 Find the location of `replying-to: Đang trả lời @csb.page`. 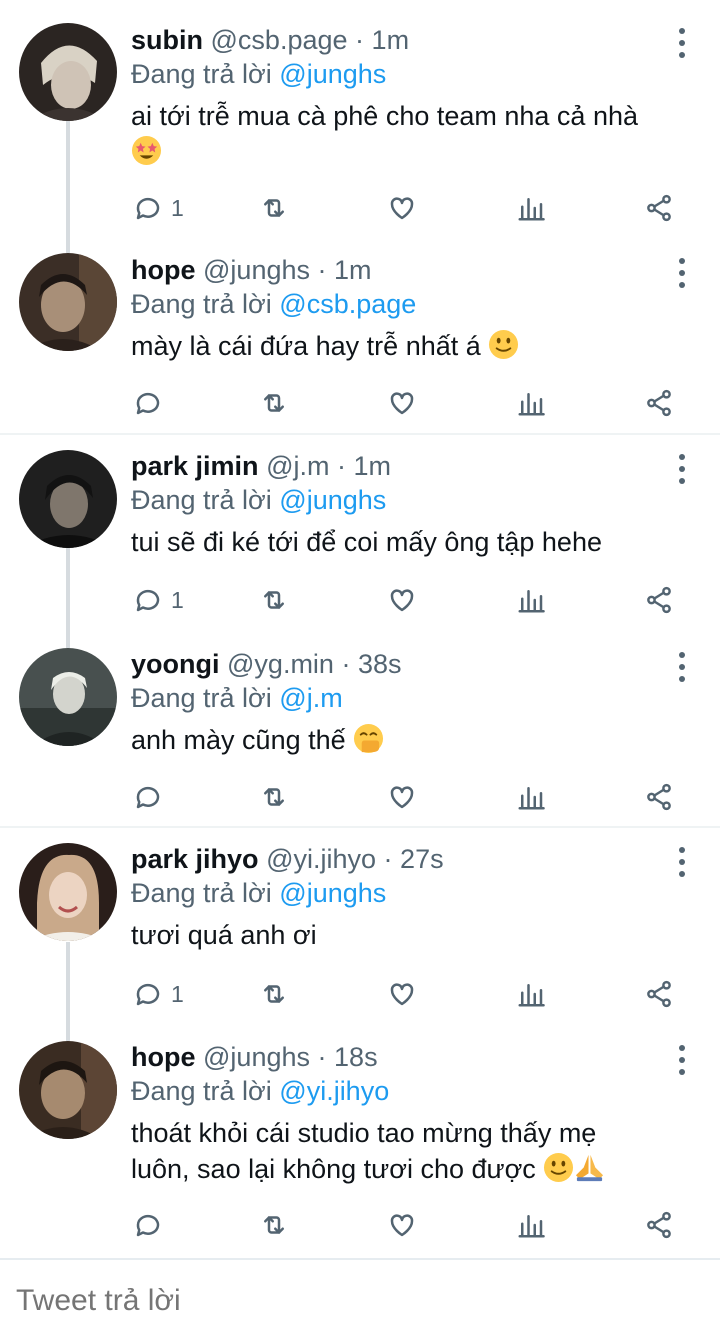

replying-to: Đang trả lời @csb.page is located at coordinates (395, 304).